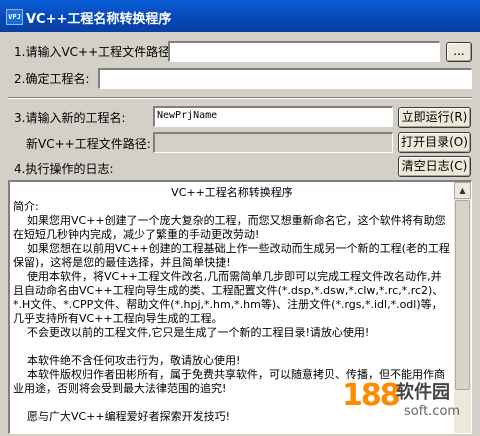 The height and width of the screenshot is (436, 480). What do you see at coordinates (70, 118) in the screenshot?
I see `new-name-label: 3.请输入新的工程名:` at bounding box center [70, 118].